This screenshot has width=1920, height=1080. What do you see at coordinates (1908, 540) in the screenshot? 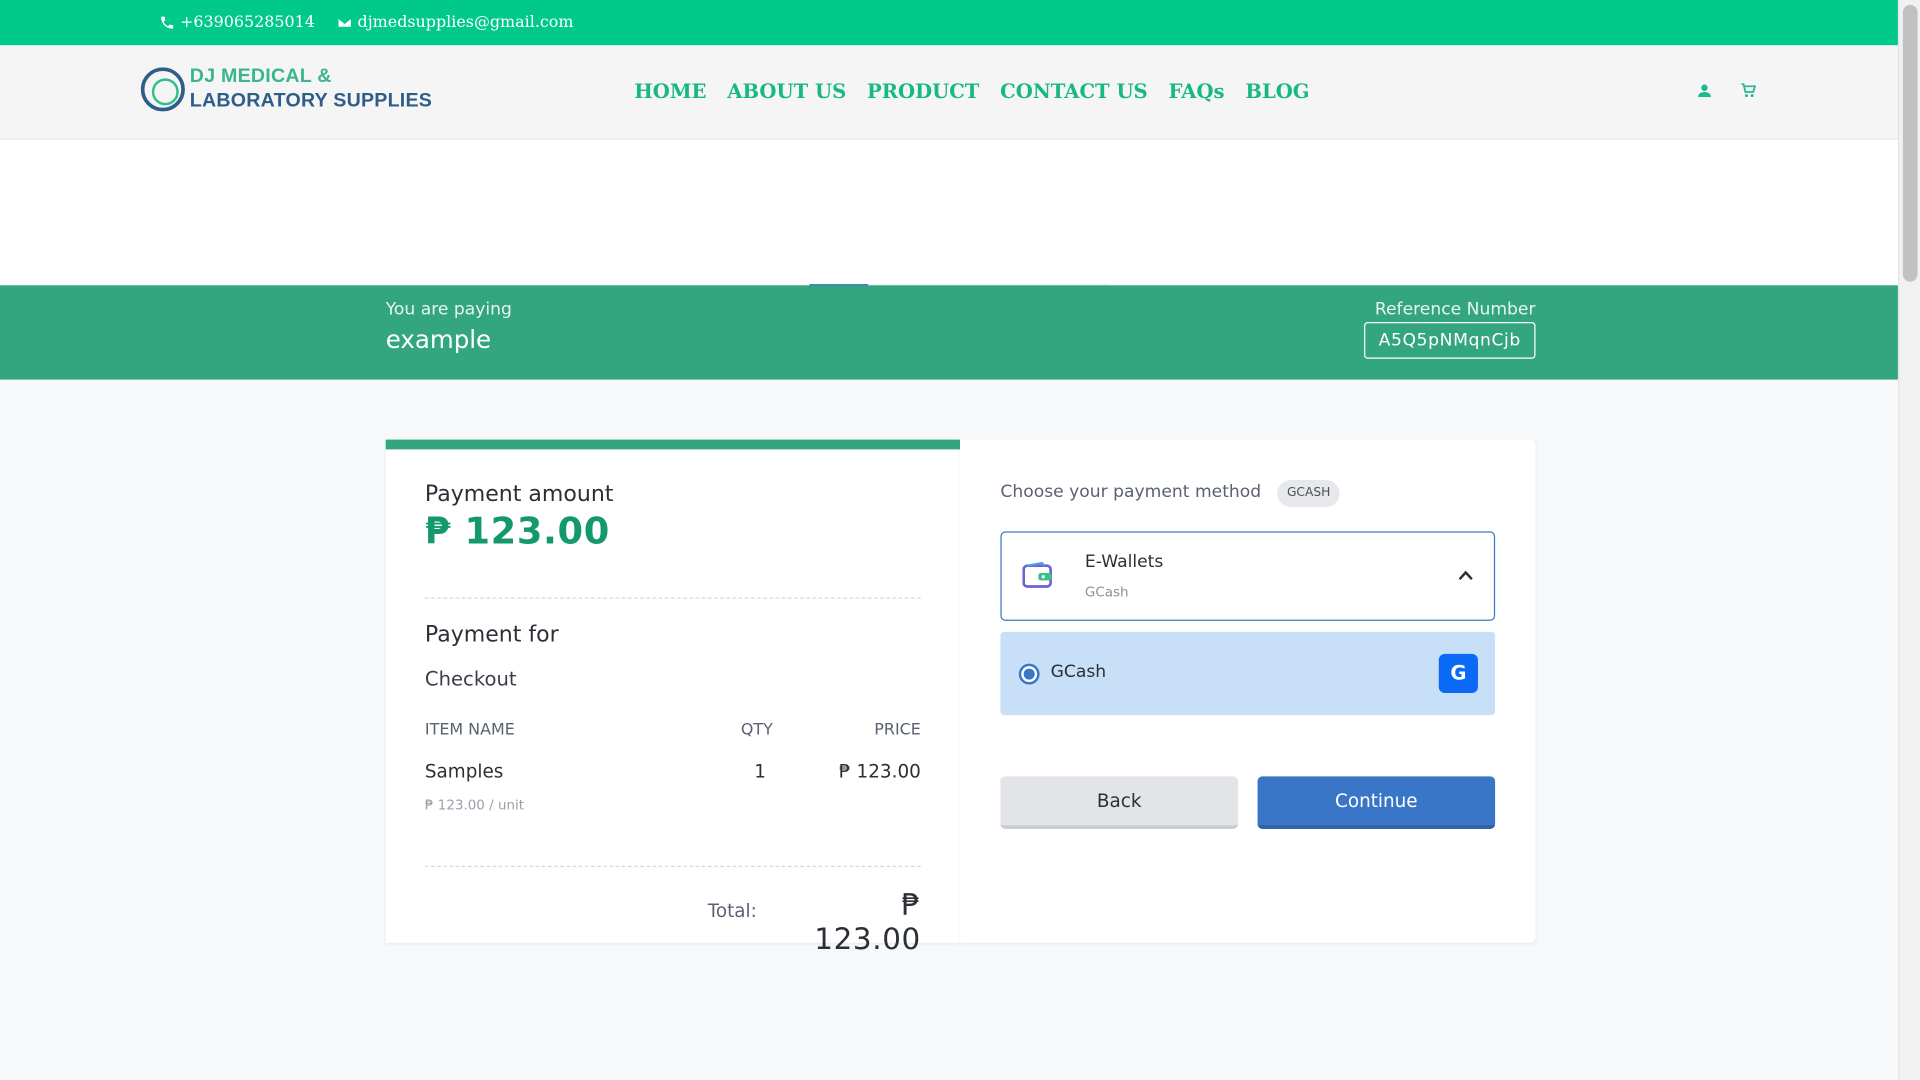
I see `page-scrollbar` at bounding box center [1908, 540].